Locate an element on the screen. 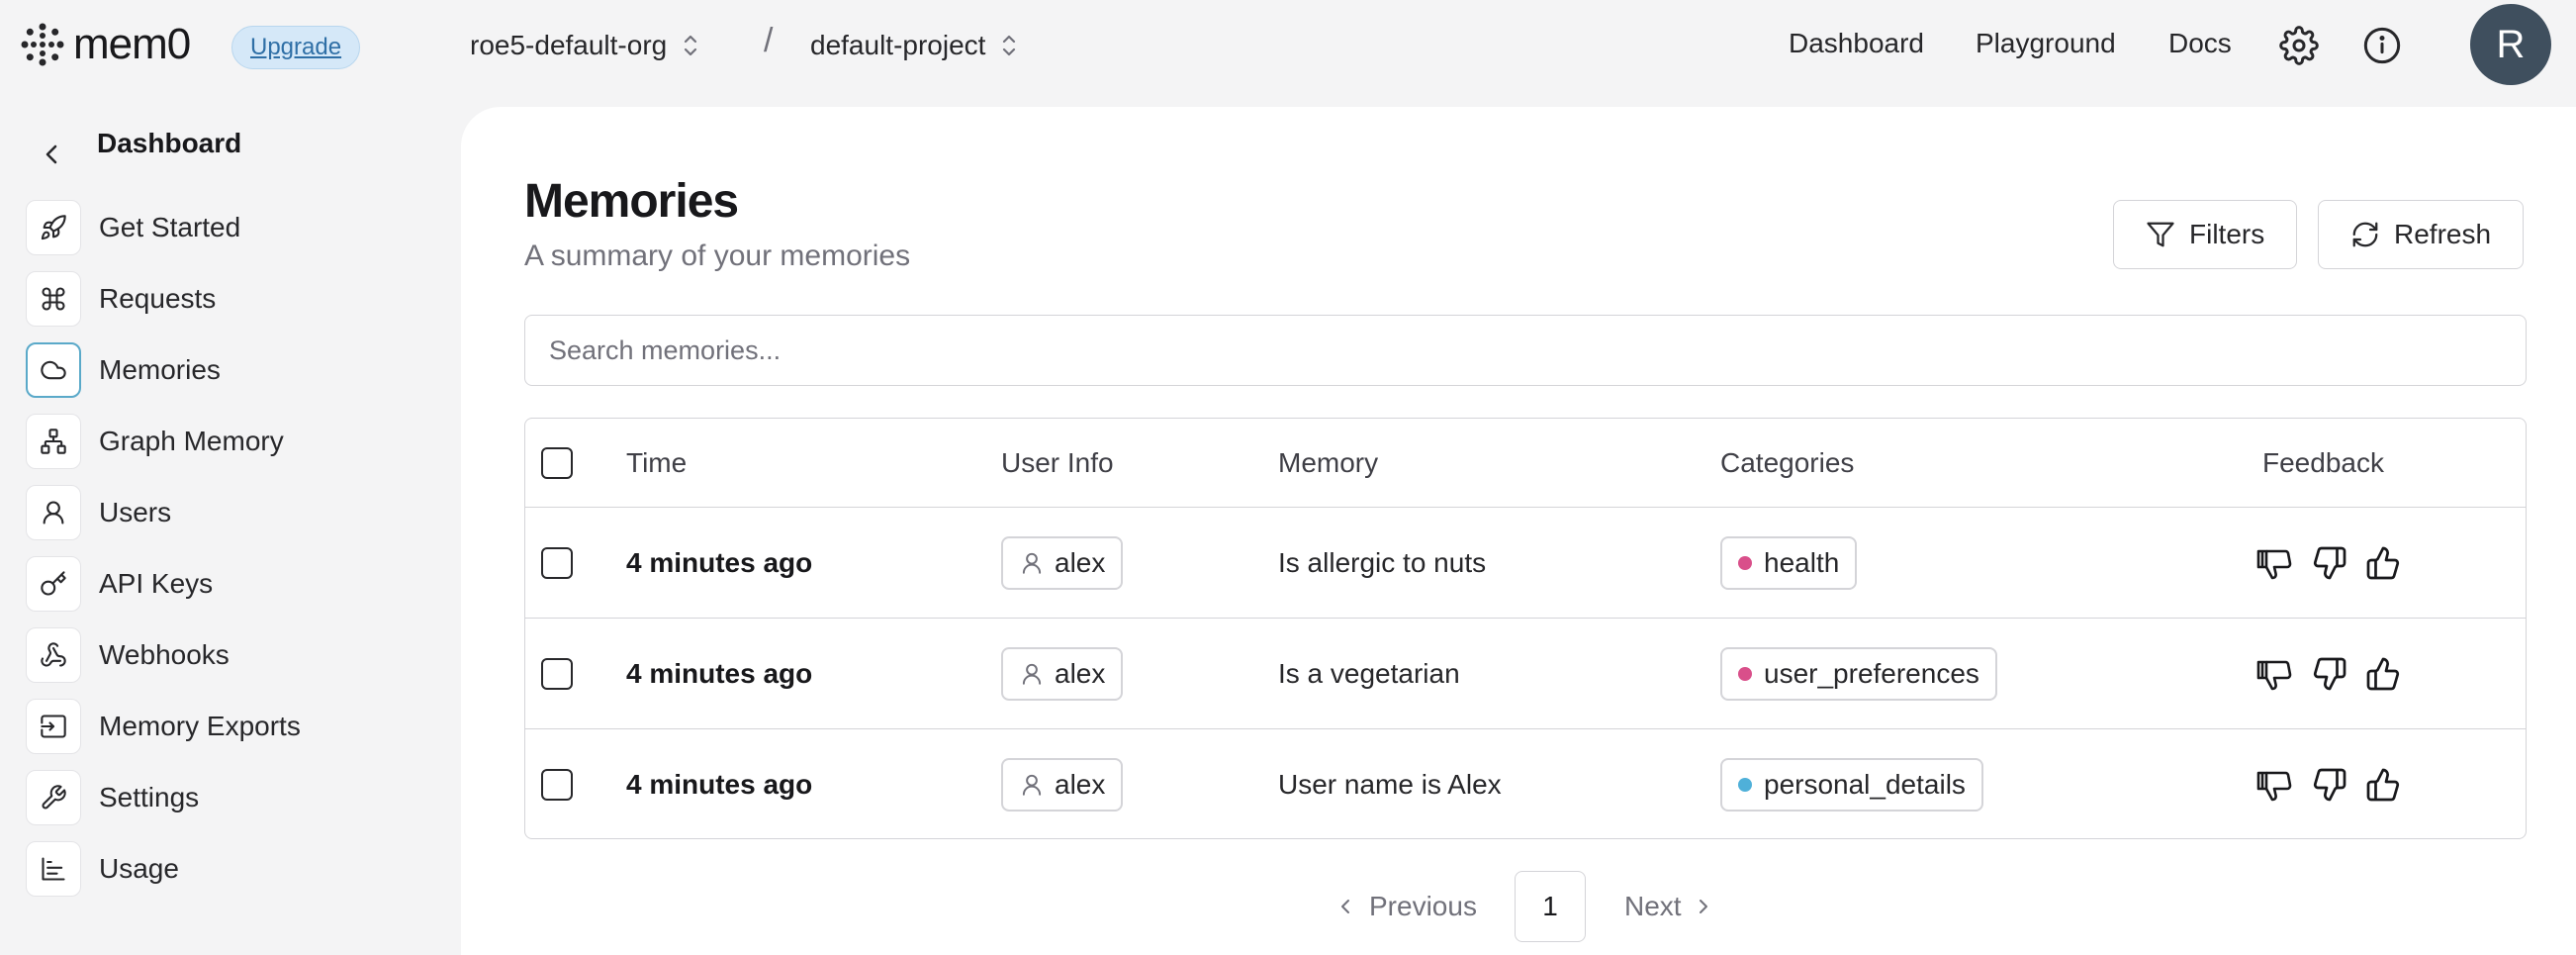 The width and height of the screenshot is (2576, 955). sidebar-item-settings: Settings is located at coordinates (233, 797).